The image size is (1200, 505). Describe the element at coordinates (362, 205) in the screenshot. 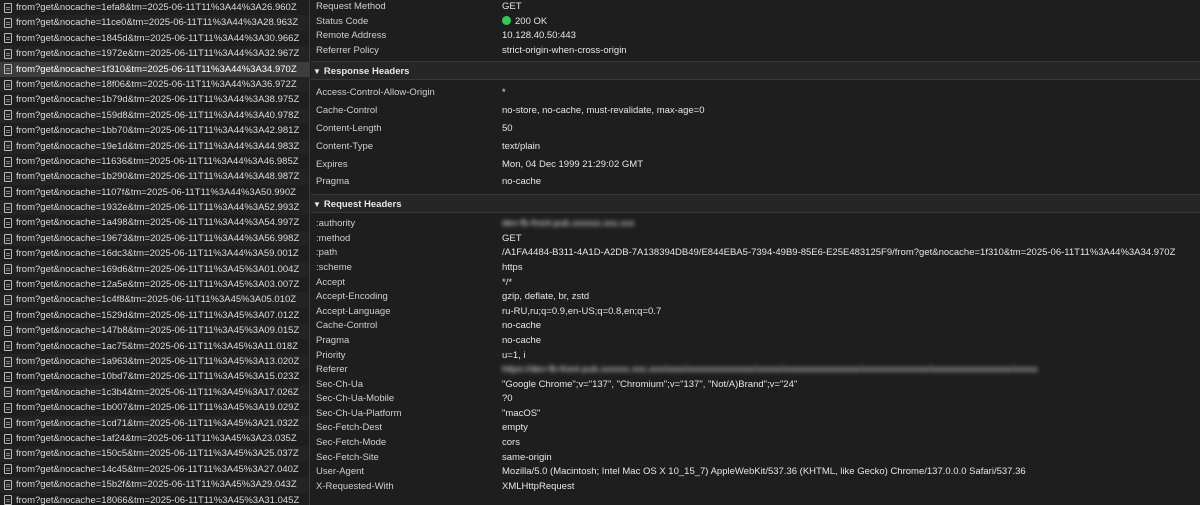

I see `request-headers-title: Request Headers` at that location.